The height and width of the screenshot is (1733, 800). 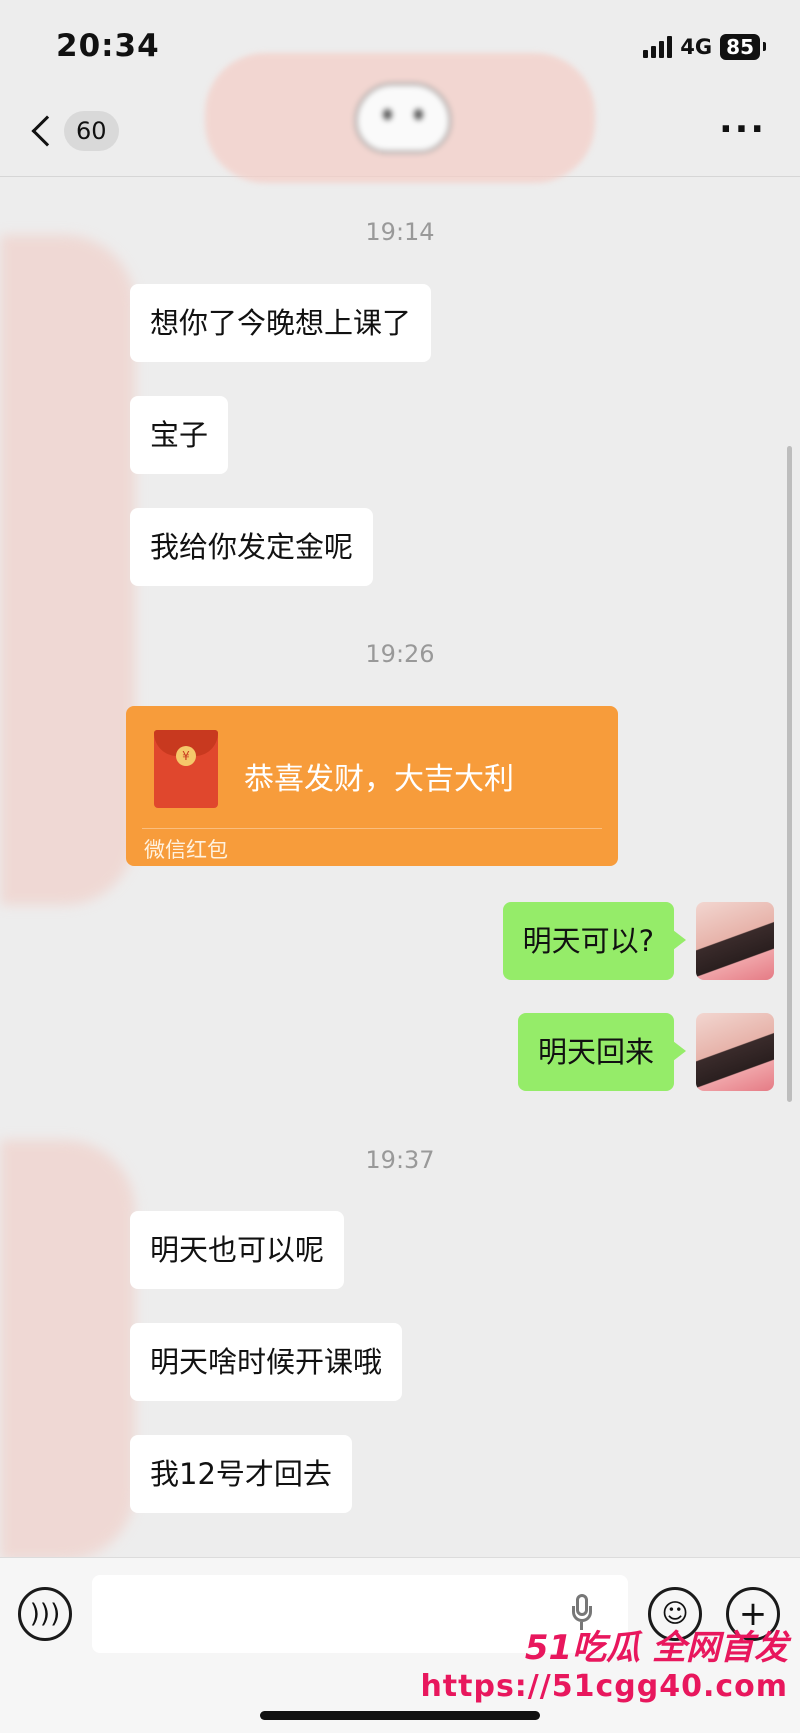 What do you see at coordinates (400, 1715) in the screenshot?
I see `home-indicator` at bounding box center [400, 1715].